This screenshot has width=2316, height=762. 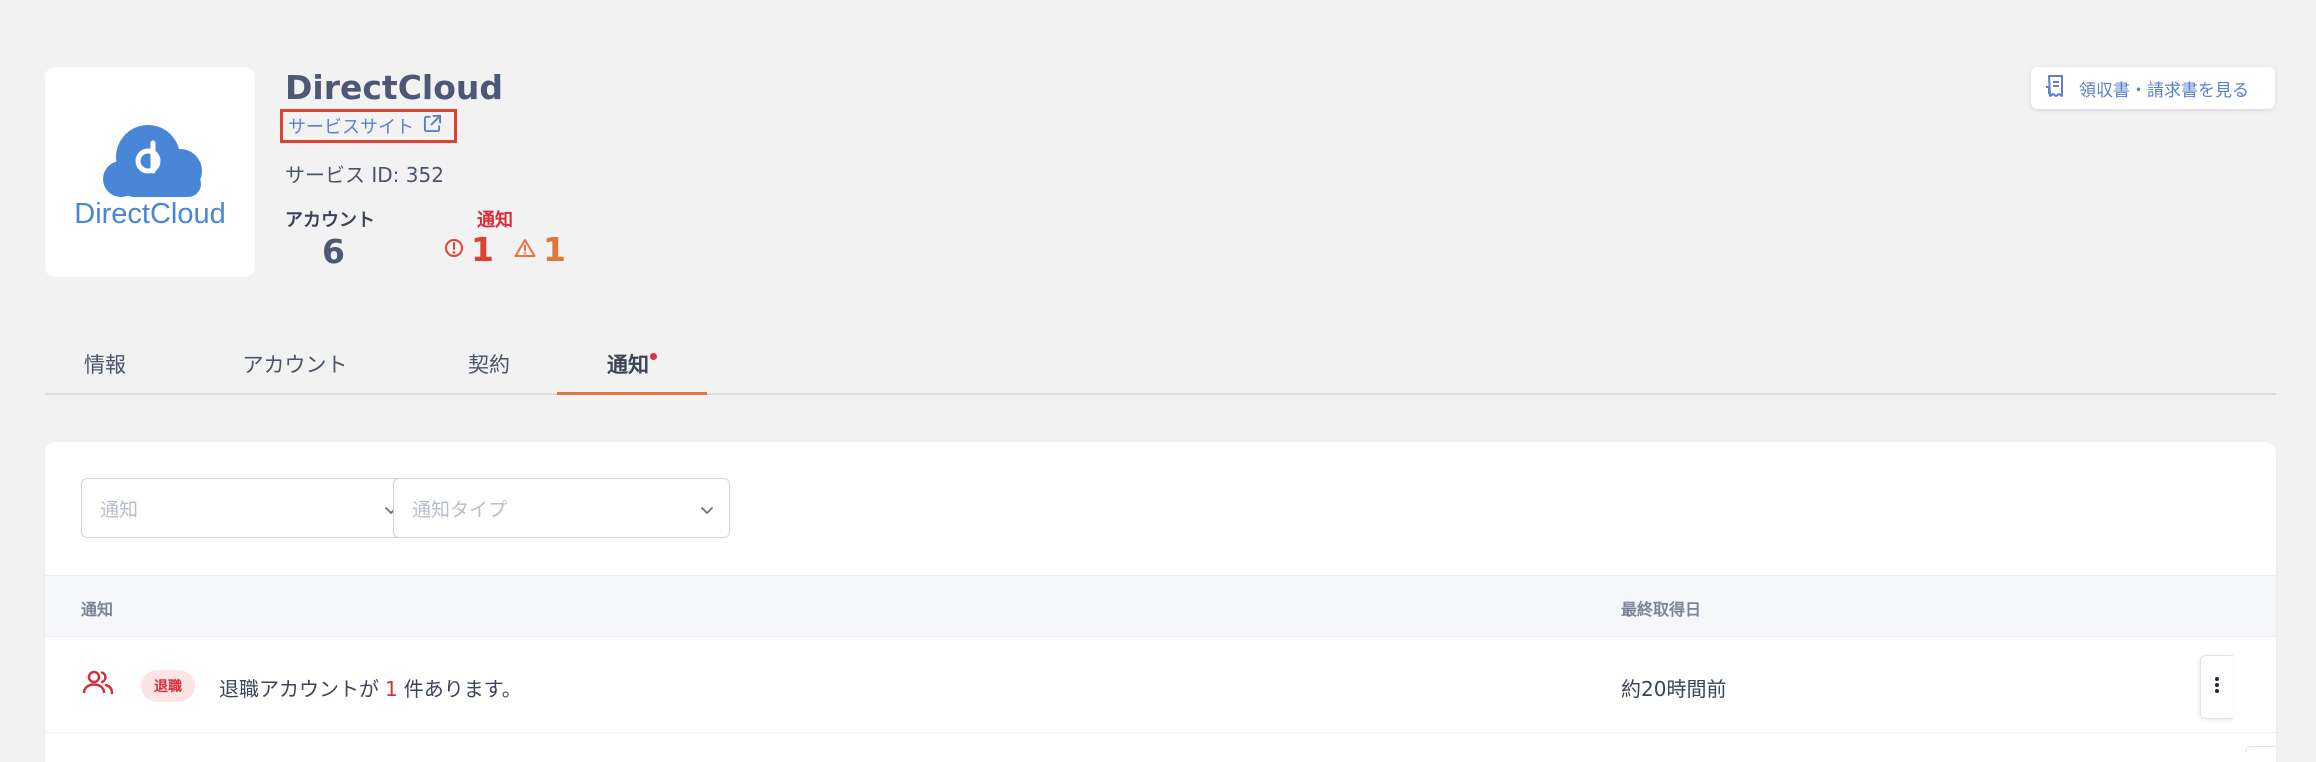 What do you see at coordinates (98, 685) in the screenshot?
I see `users-icon` at bounding box center [98, 685].